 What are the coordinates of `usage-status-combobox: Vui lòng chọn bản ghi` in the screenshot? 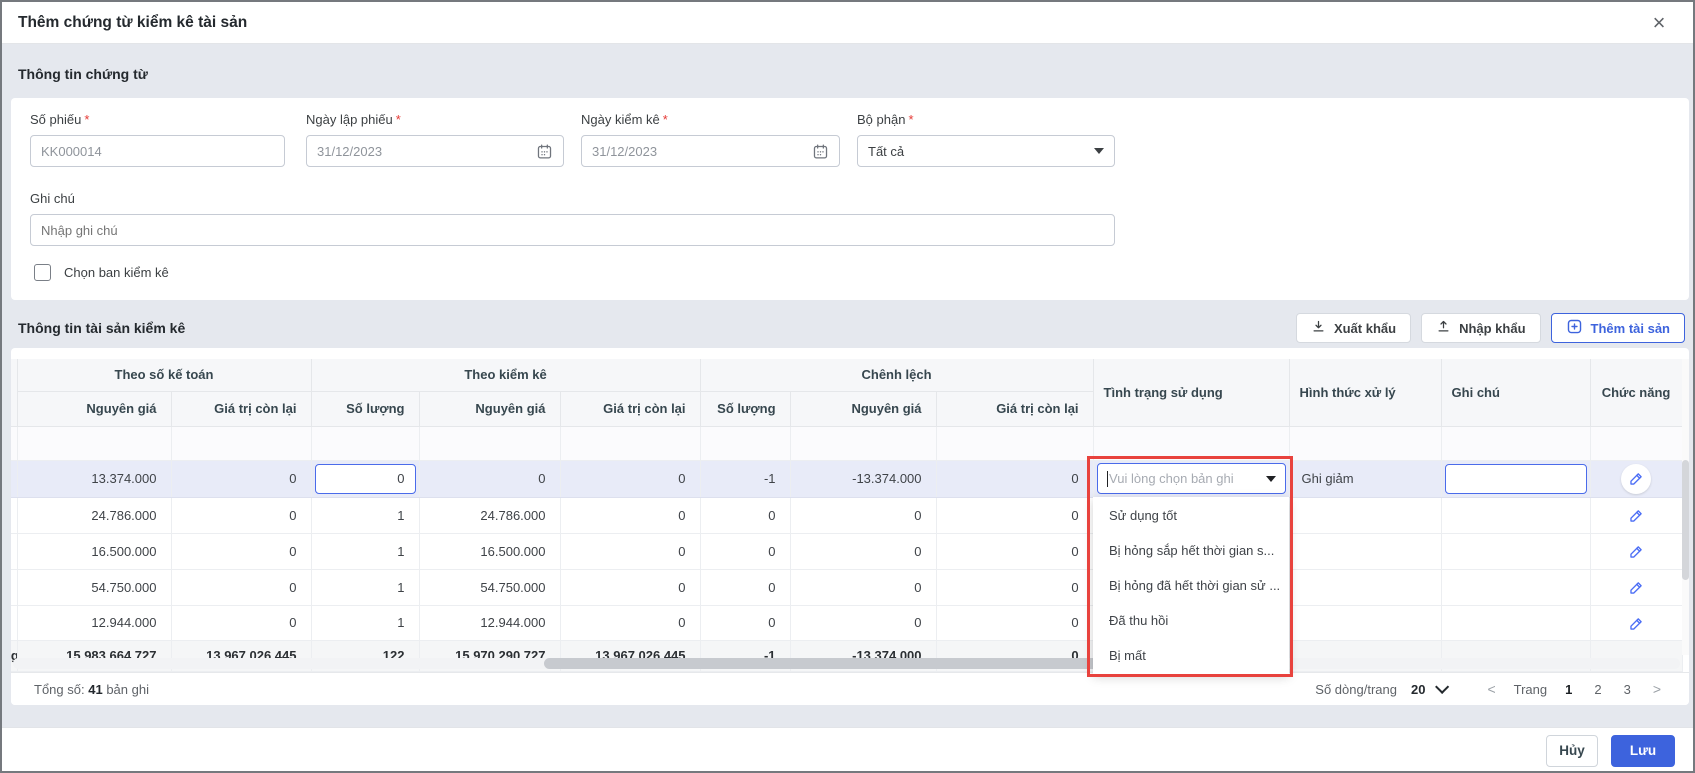 It's located at (1191, 478).